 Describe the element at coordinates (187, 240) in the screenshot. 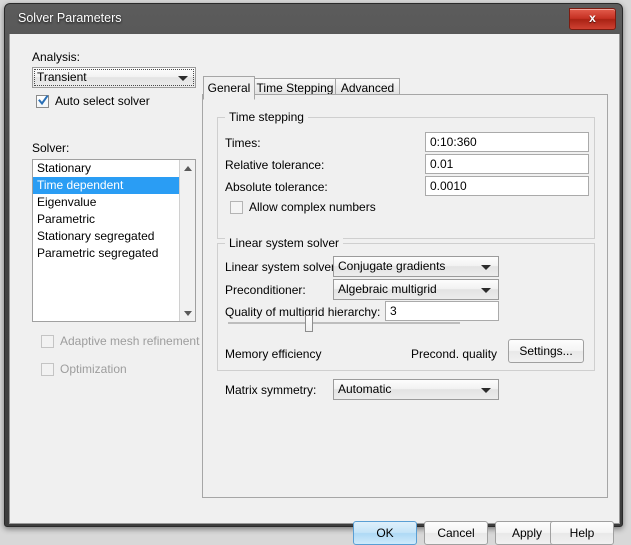

I see `listbox-scrollbar` at that location.